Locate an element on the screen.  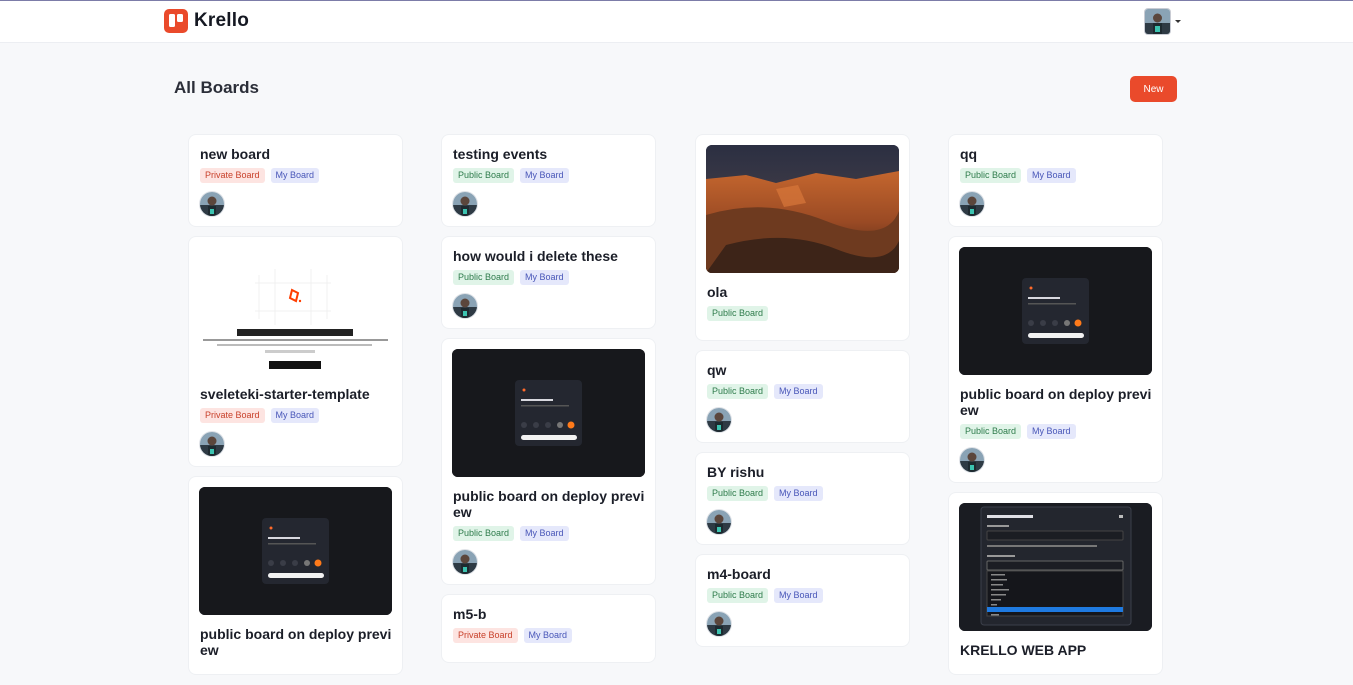
board-tags: Public Board is located at coordinates (803, 313).